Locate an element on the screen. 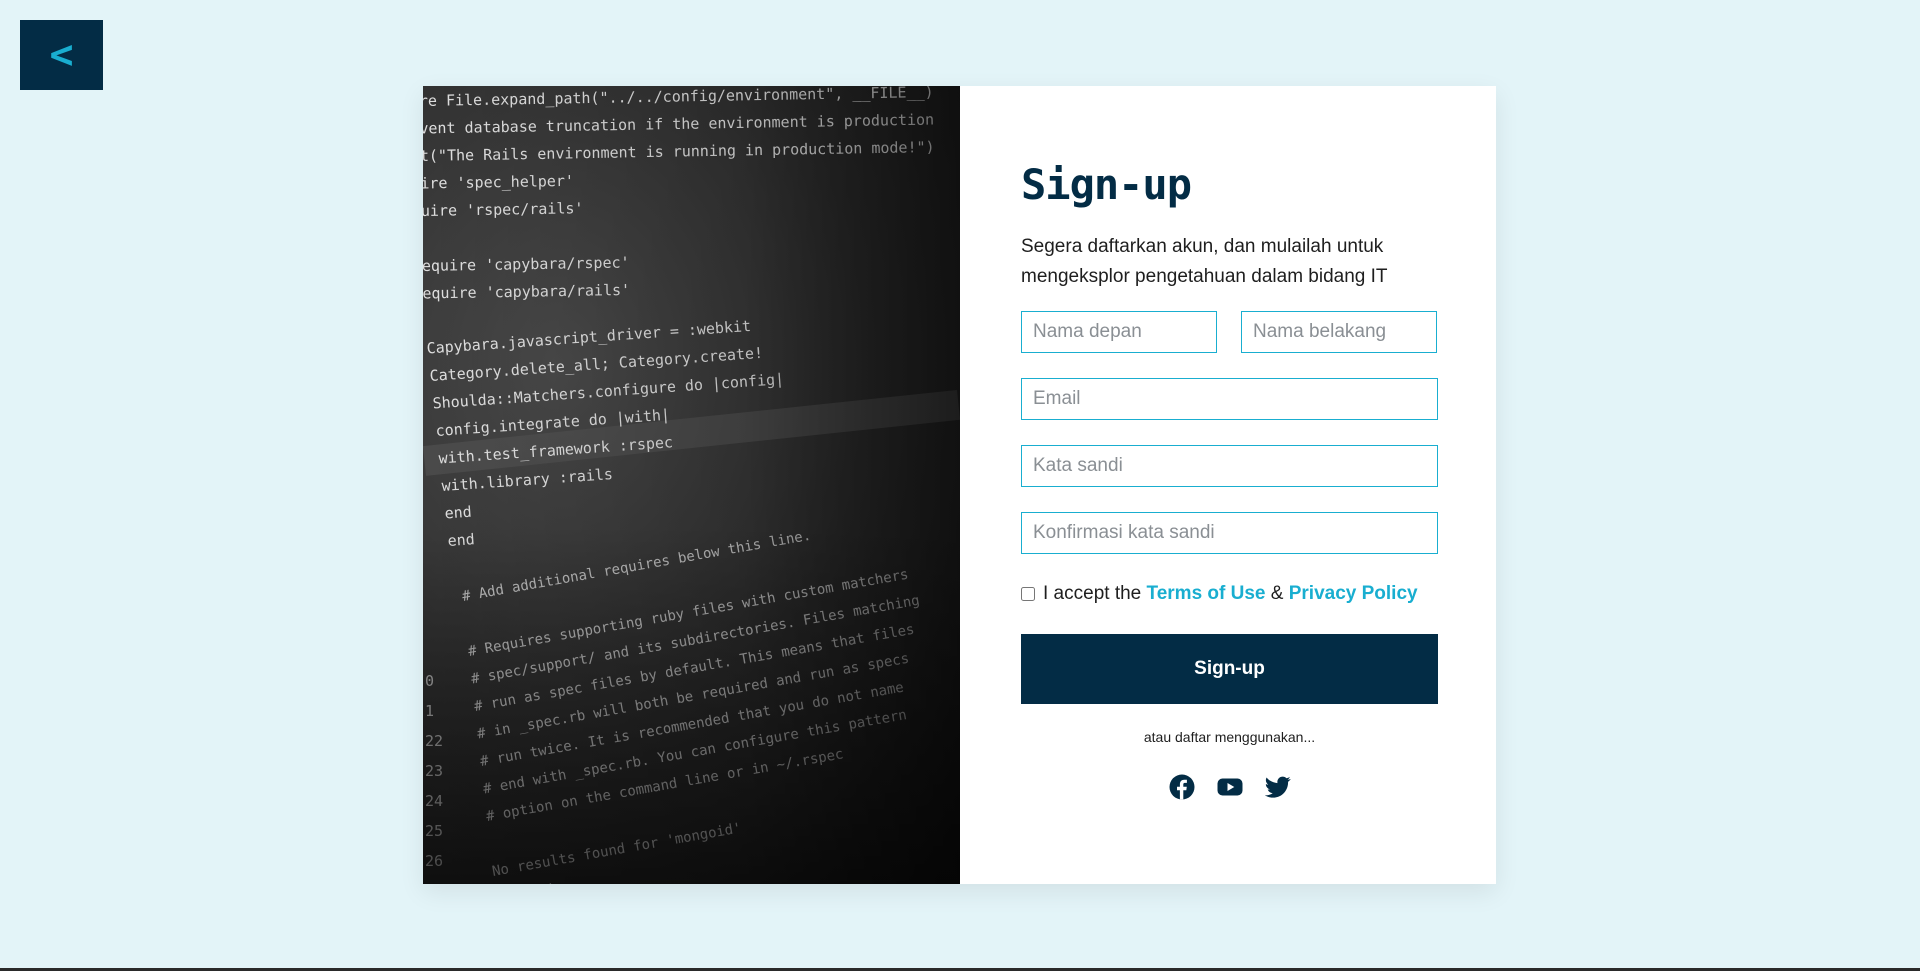  signup-button: Sign-up is located at coordinates (1229, 669).